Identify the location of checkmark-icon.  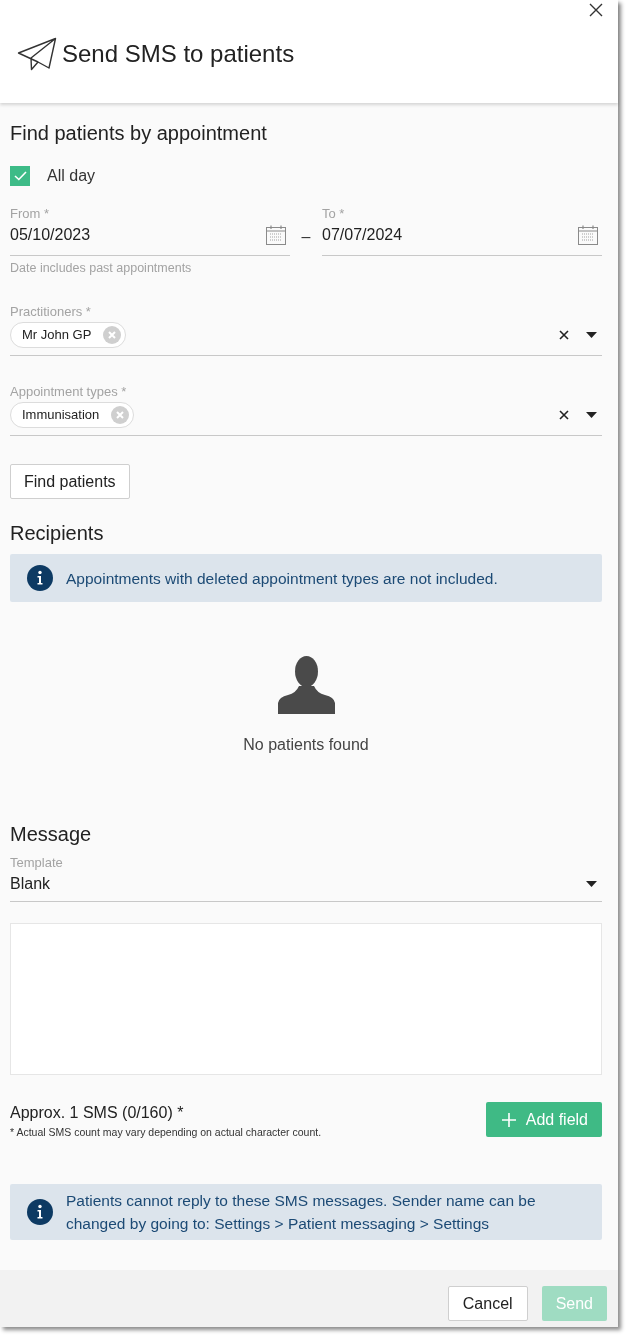
(20, 176).